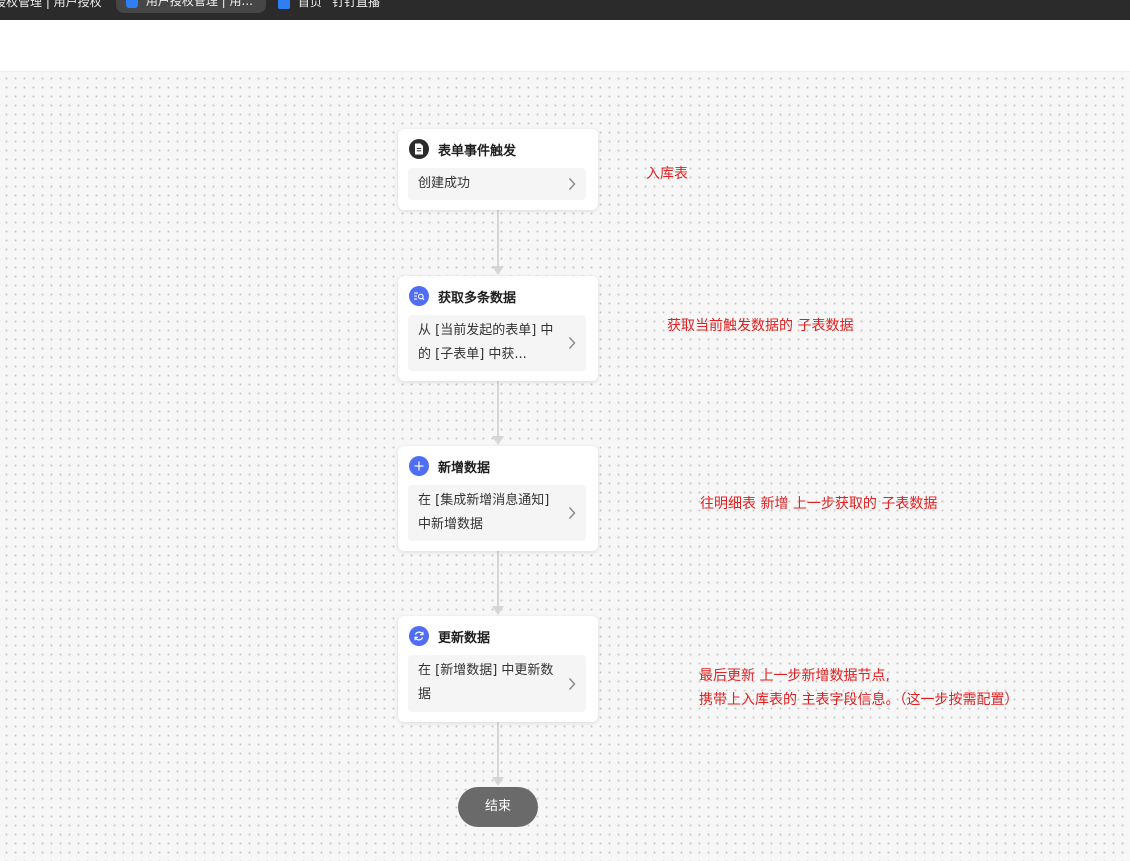 The image size is (1130, 861). What do you see at coordinates (464, 468) in the screenshot?
I see `node-title: 新增数据` at bounding box center [464, 468].